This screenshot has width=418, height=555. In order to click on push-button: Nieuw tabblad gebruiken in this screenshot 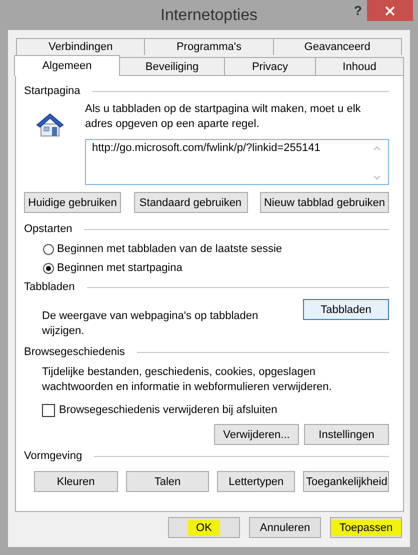, I will do `click(324, 202)`.